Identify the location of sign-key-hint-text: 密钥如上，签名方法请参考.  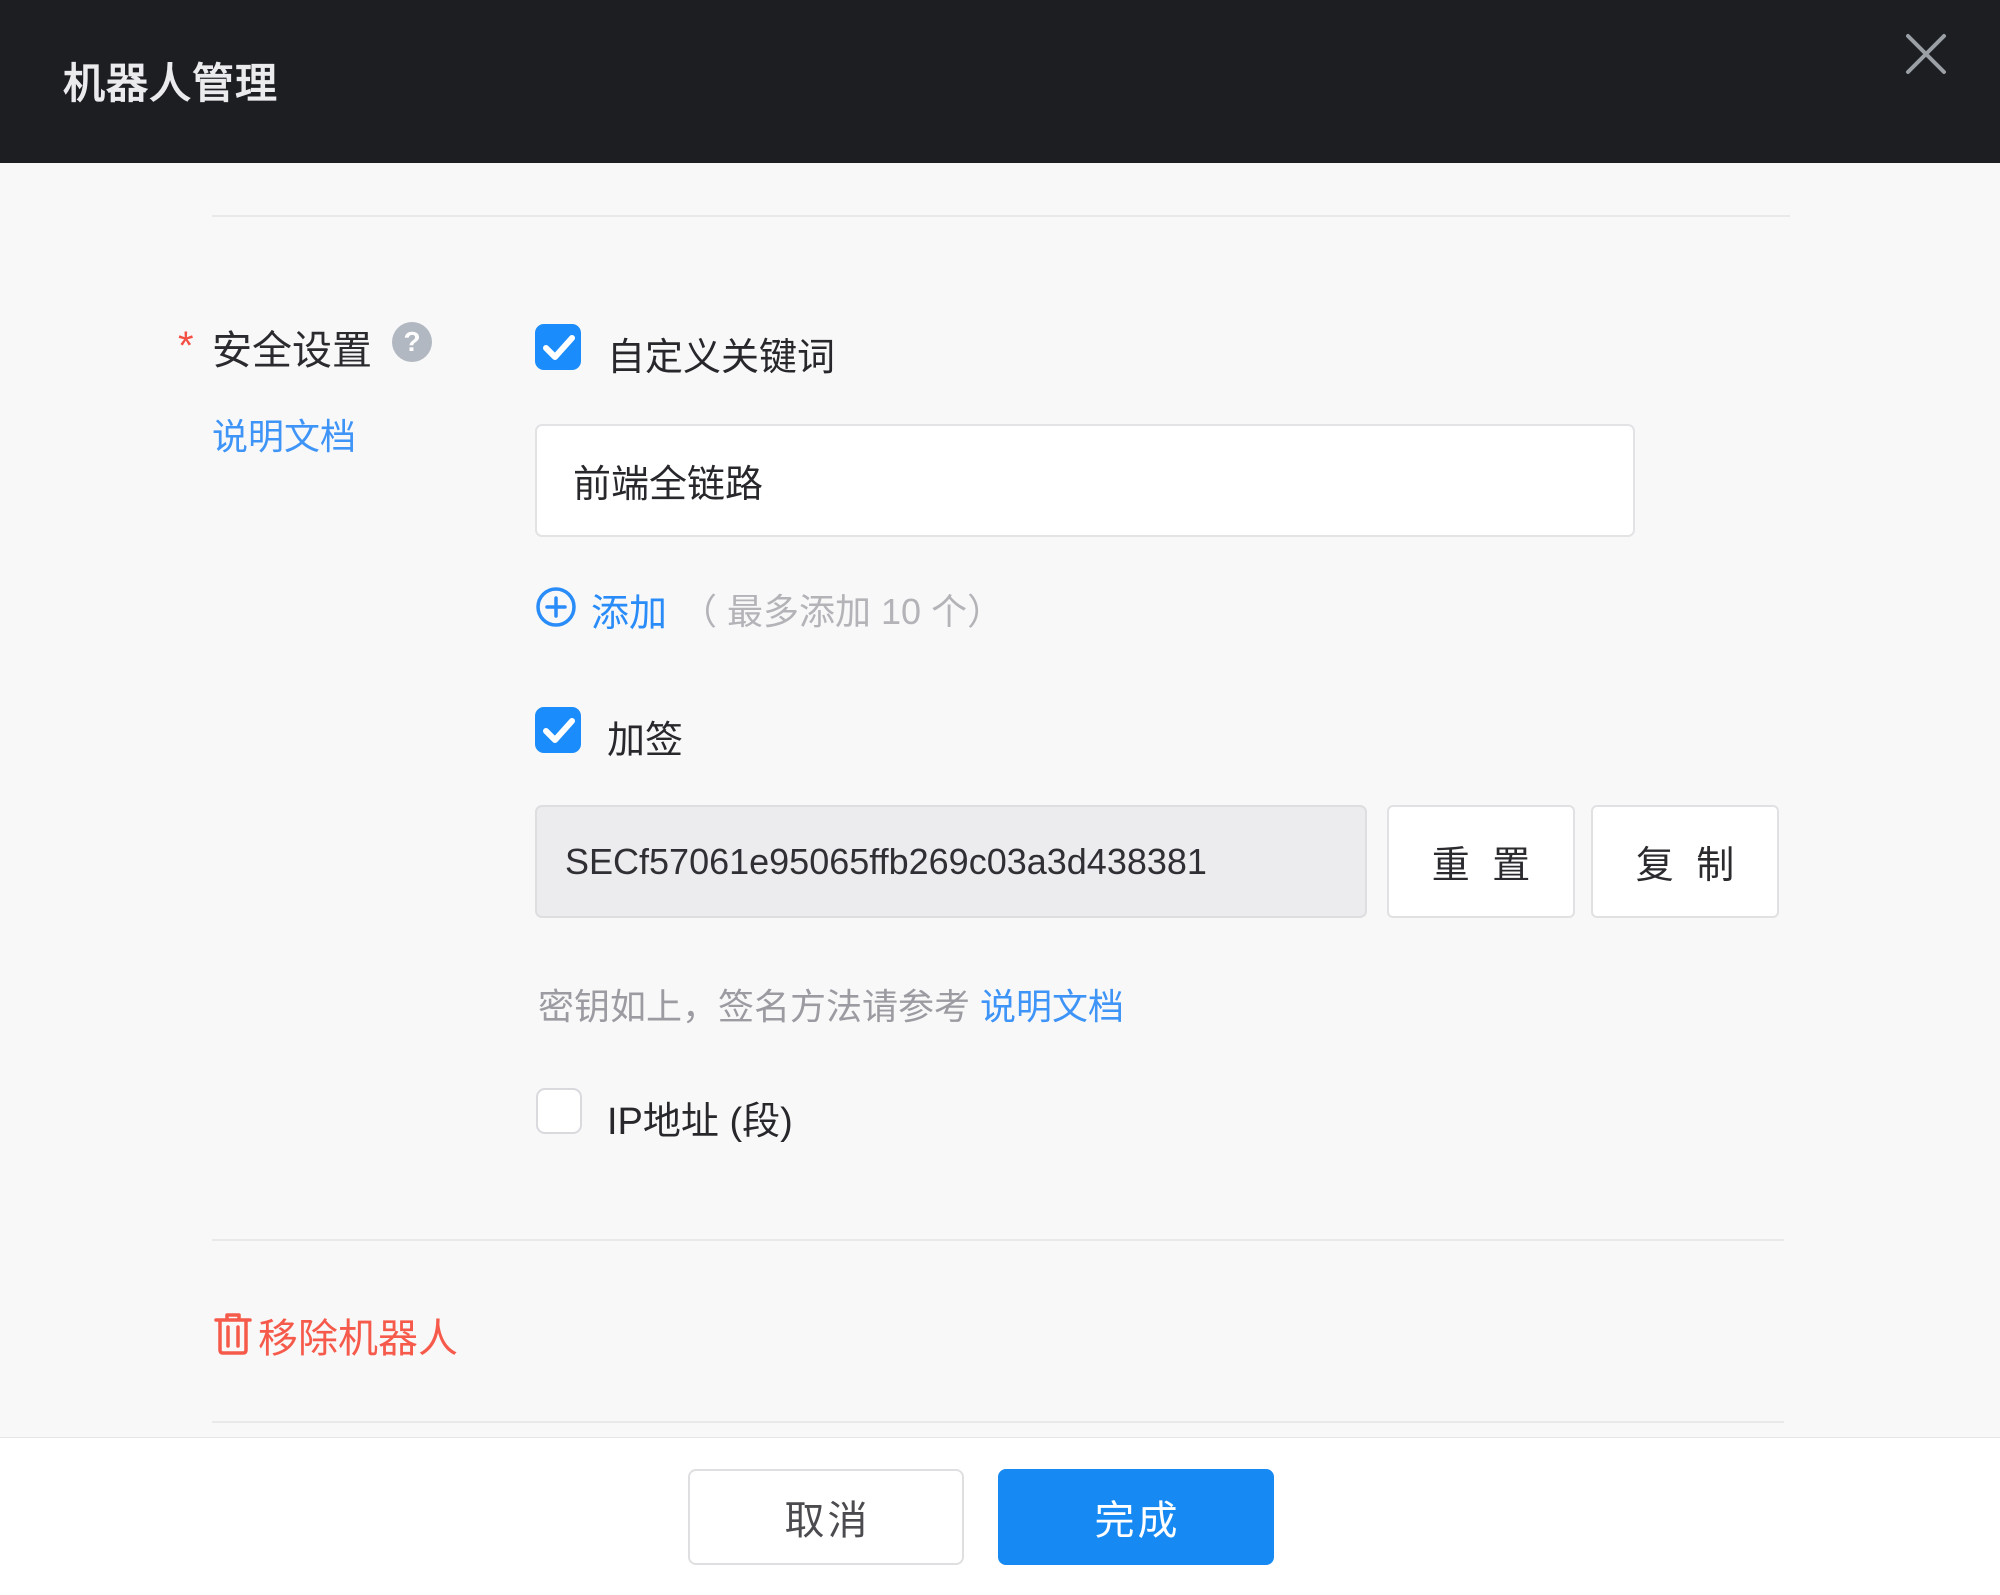
(754, 1006).